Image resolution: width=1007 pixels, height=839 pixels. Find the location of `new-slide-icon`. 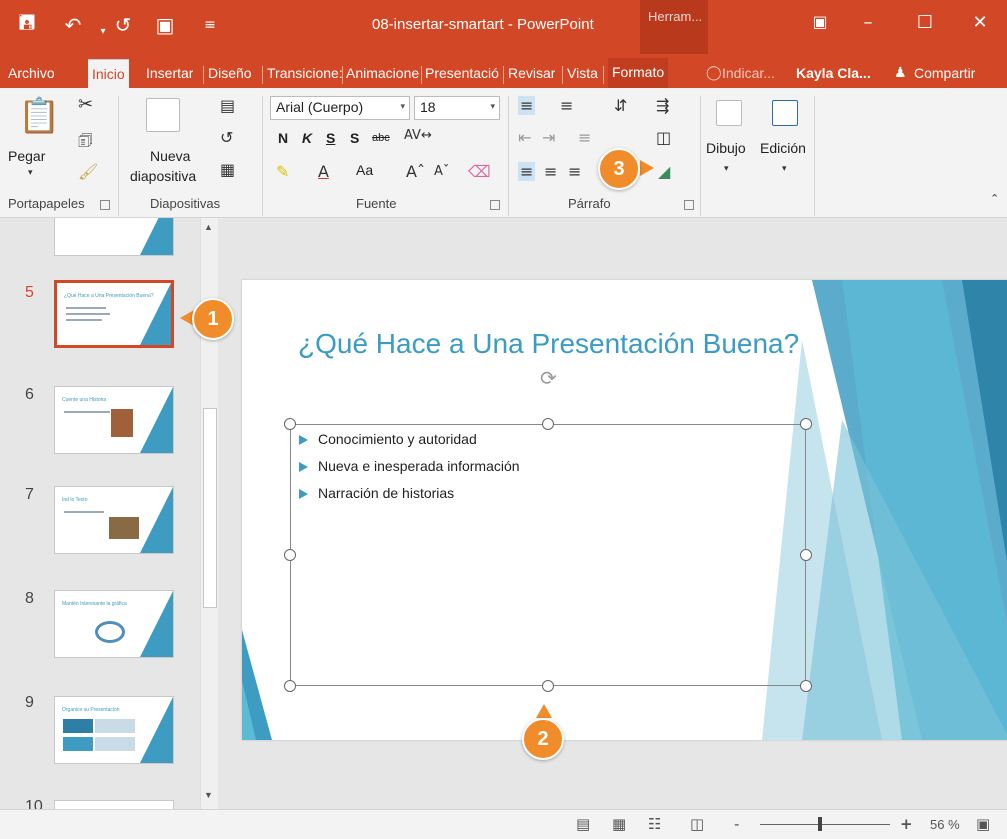

new-slide-icon is located at coordinates (163, 115).